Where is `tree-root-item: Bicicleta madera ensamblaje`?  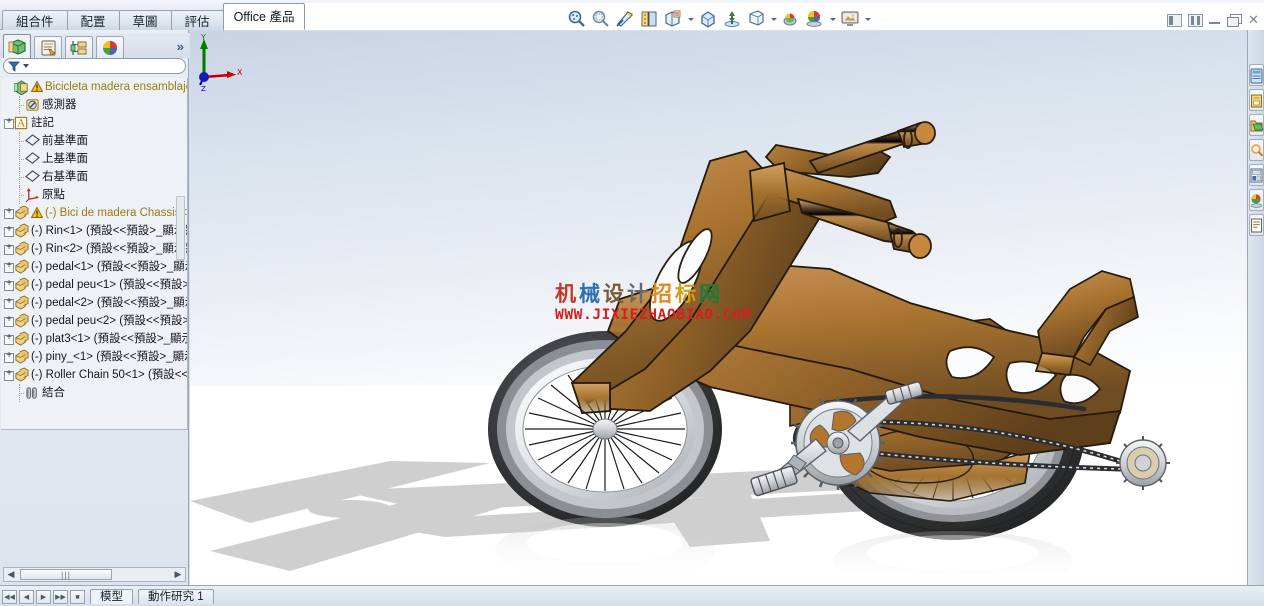 tree-root-item: Bicicleta madera ensamblaje is located at coordinates (94, 87).